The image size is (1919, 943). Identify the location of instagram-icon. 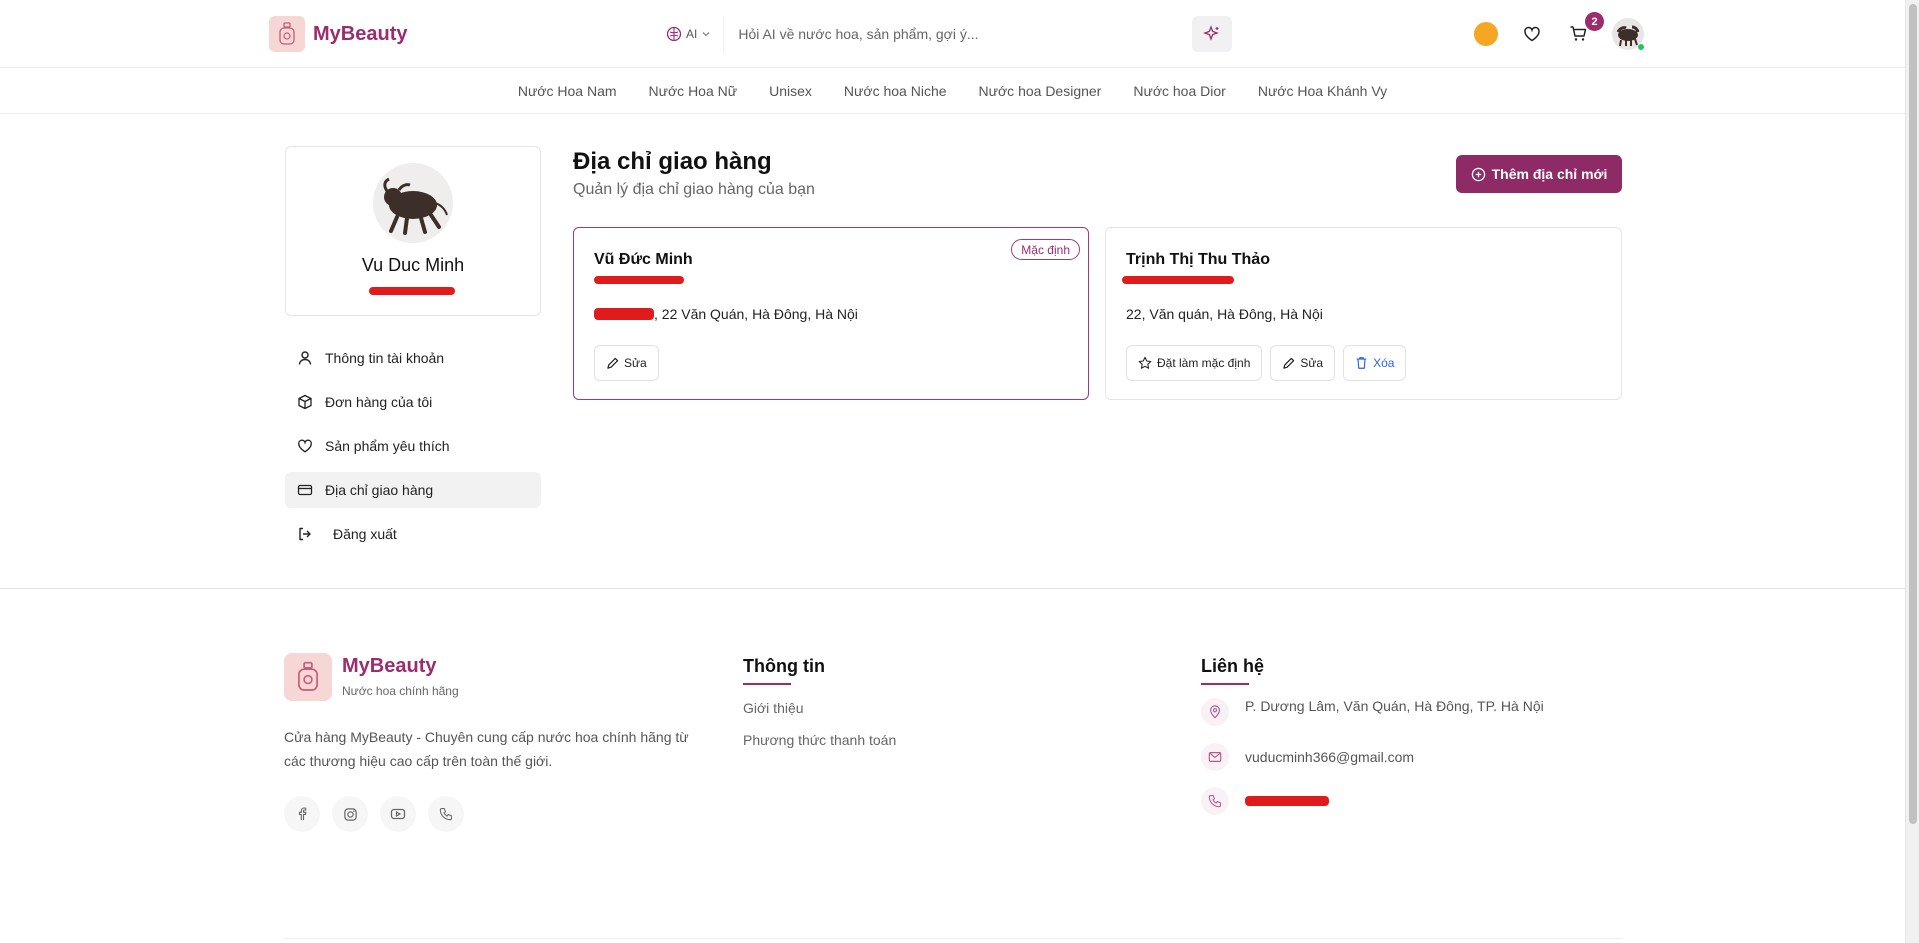
(350, 814).